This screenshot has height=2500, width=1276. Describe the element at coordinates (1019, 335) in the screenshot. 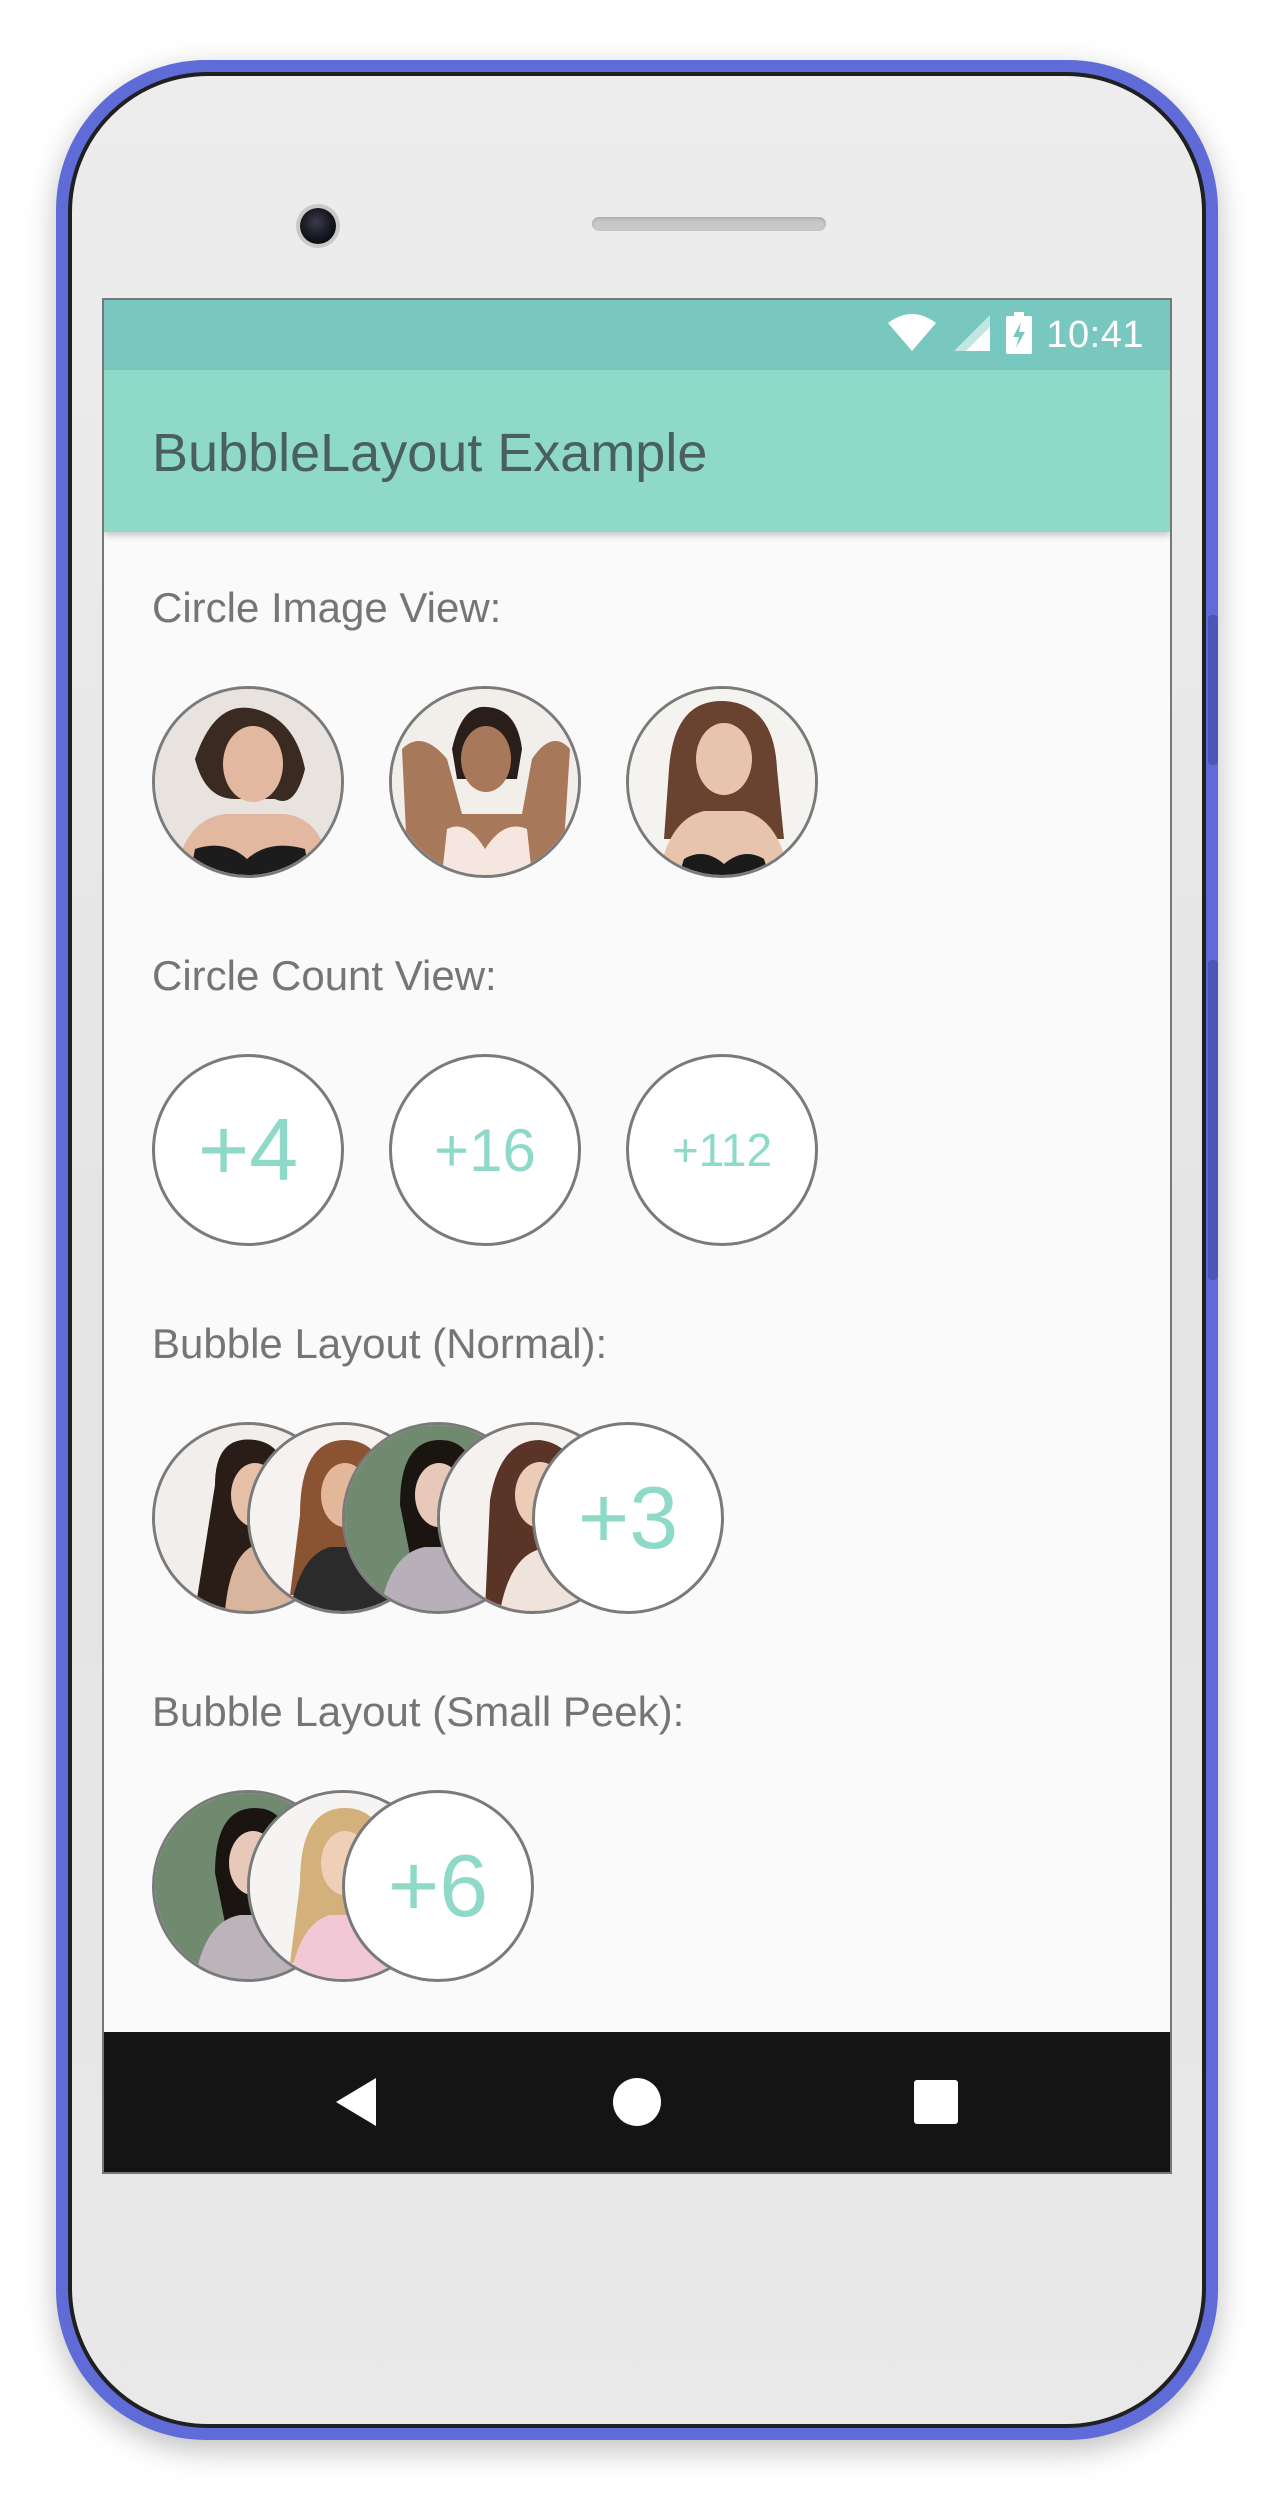

I see `battery-charging-icon` at that location.